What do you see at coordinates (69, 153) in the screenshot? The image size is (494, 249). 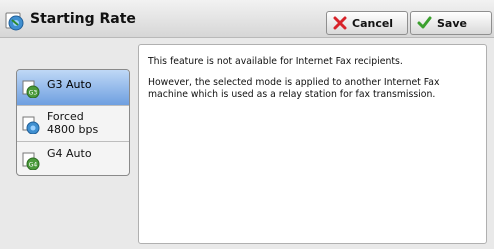 I see `option-g4-auto-label: G4 Auto` at bounding box center [69, 153].